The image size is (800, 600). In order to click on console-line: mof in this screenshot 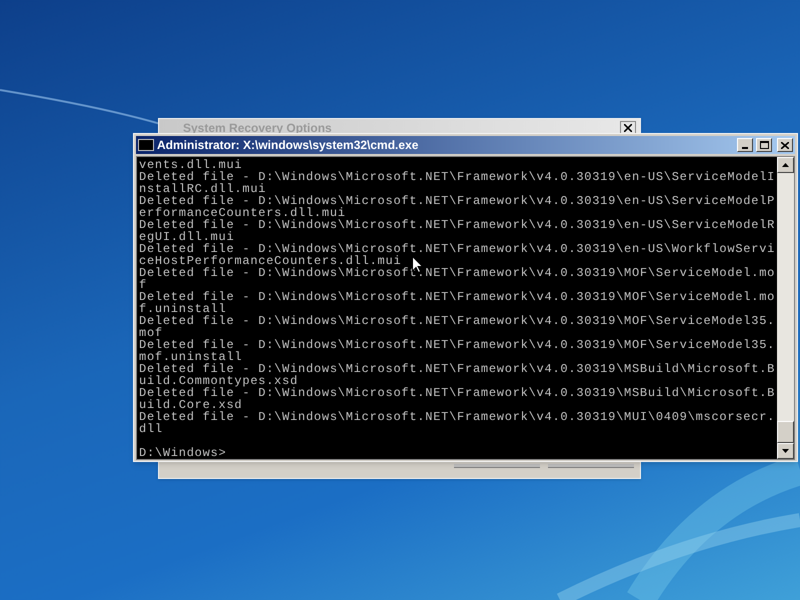, I will do `click(151, 333)`.